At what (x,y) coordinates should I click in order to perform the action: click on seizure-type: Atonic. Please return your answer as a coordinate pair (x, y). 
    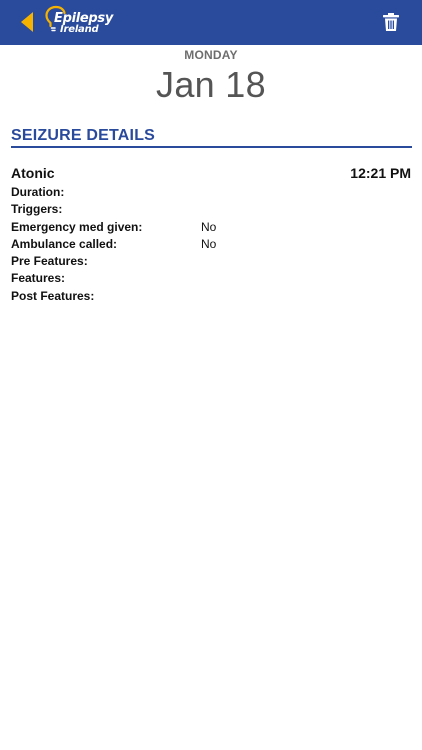
    Looking at the image, I should click on (33, 173).